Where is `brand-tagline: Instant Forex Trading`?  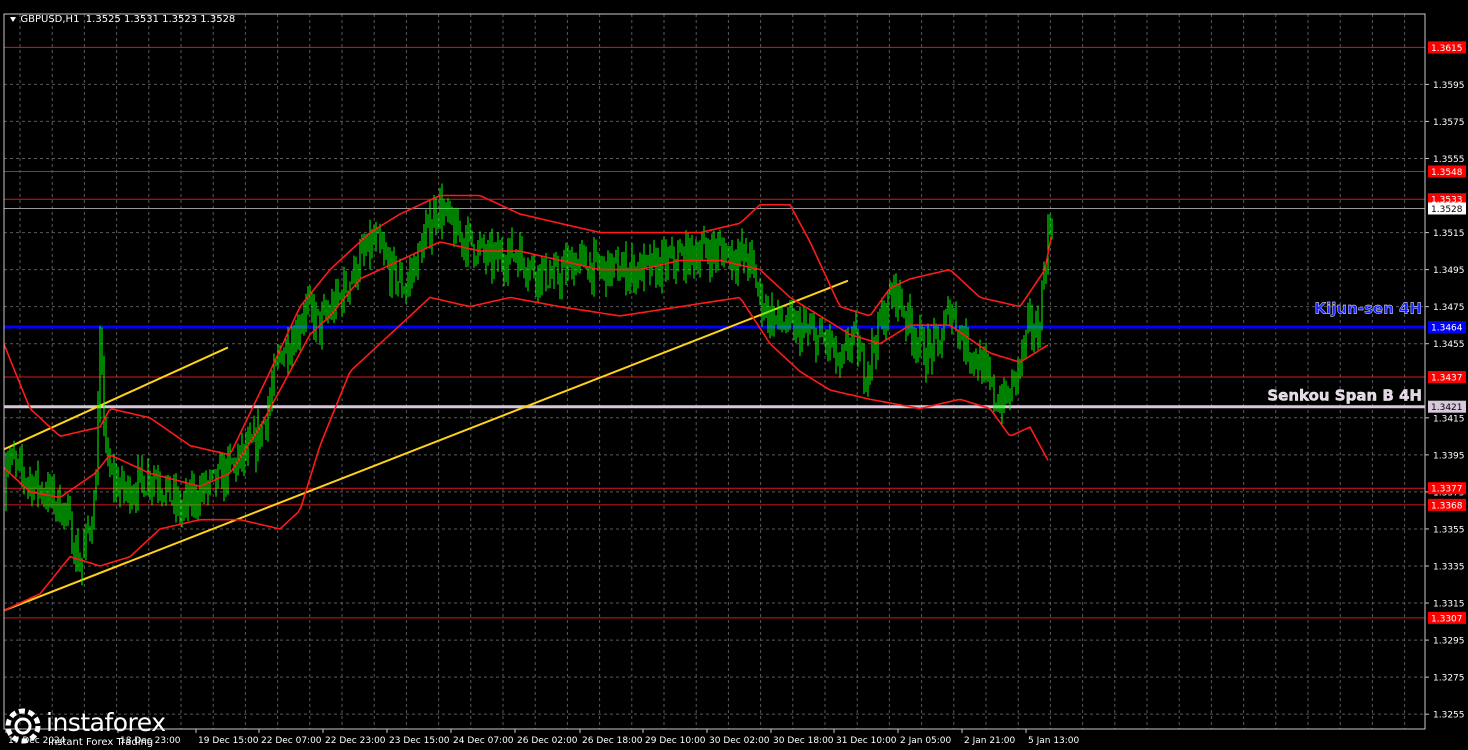
brand-tagline: Instant Forex Trading is located at coordinates (101, 742).